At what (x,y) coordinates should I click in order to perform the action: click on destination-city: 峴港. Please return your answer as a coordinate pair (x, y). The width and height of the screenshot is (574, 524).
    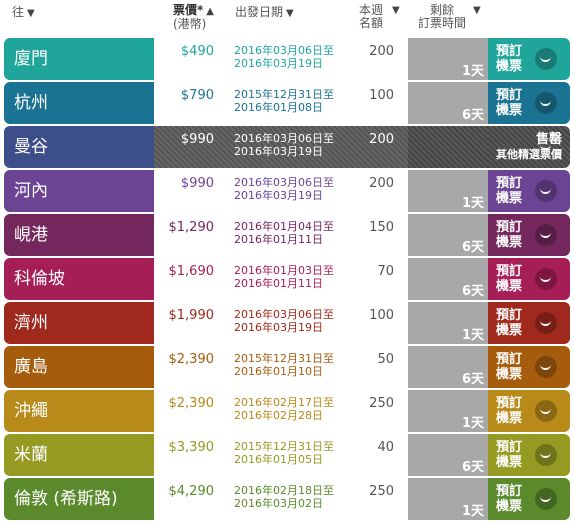
    Looking at the image, I should click on (31, 235).